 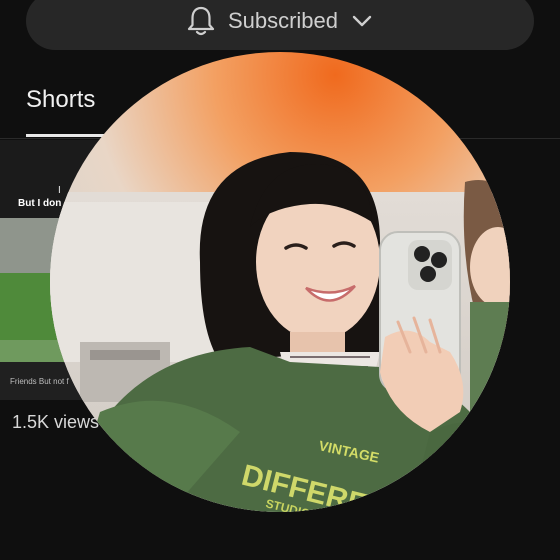 I want to click on short-caption-main: But I don, so click(x=40, y=203).